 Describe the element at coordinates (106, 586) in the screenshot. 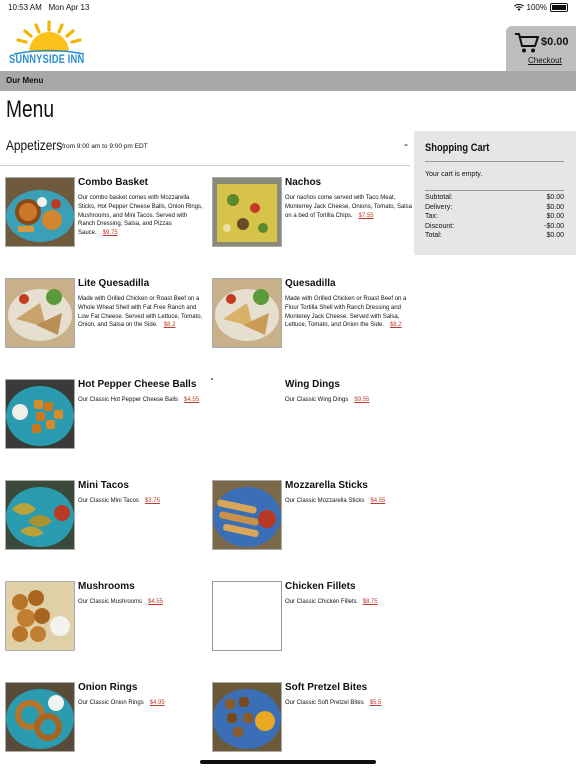

I see `item-name: Mushrooms` at that location.